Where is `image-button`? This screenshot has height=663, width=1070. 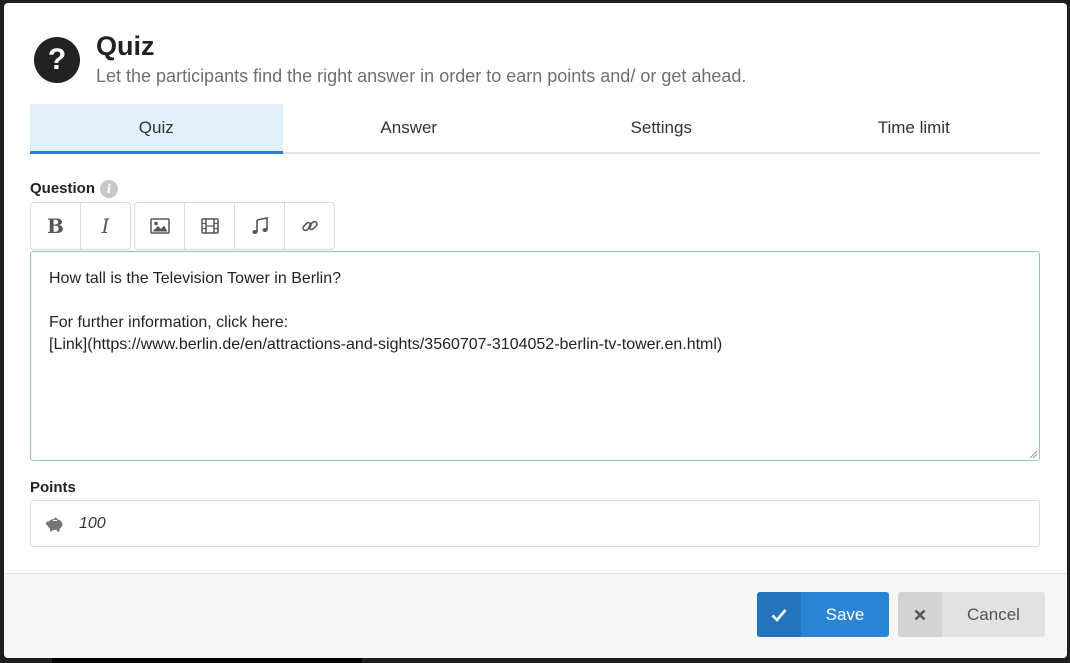 image-button is located at coordinates (160, 226).